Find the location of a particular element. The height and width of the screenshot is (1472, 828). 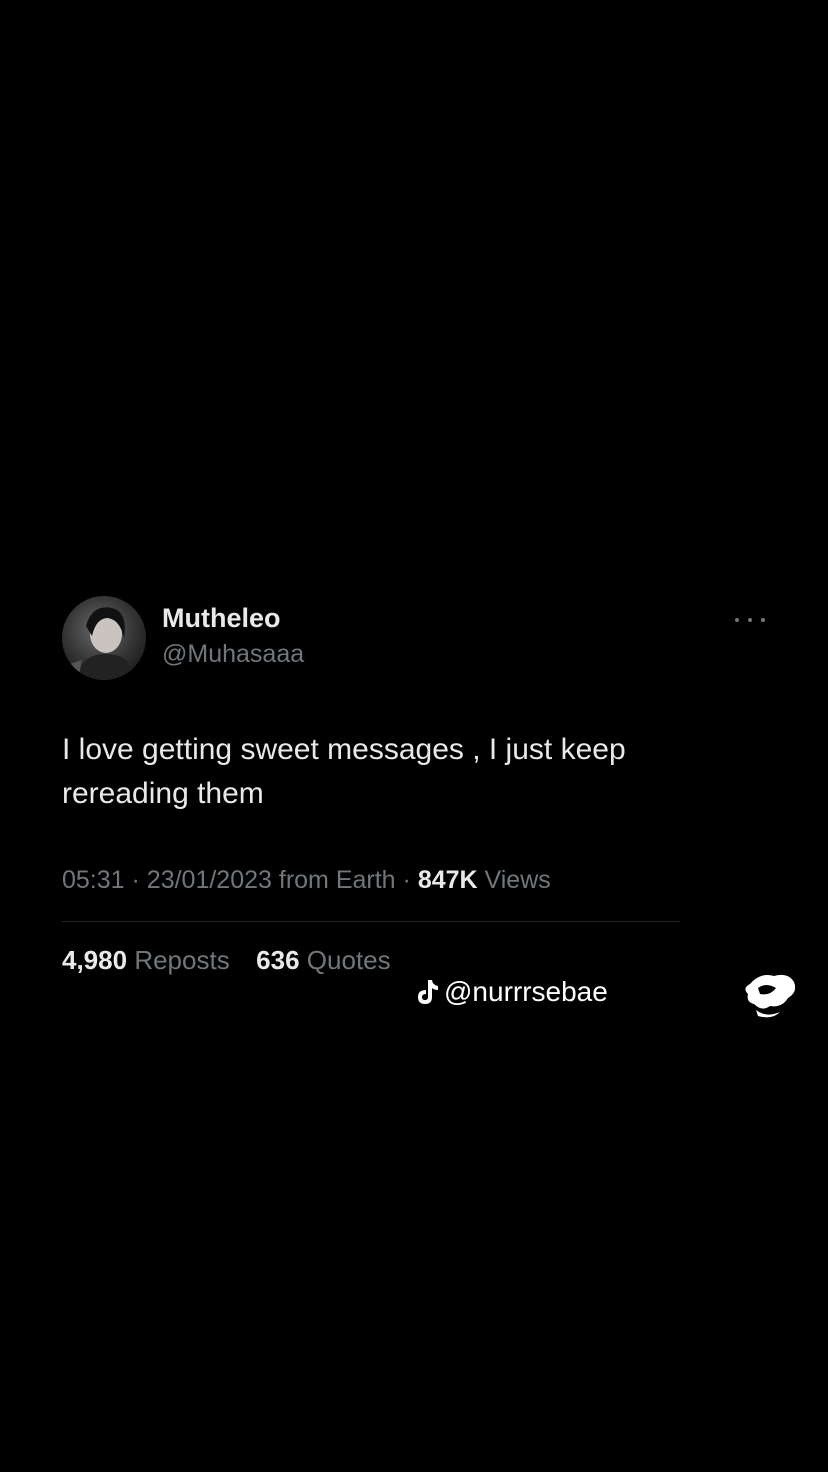

views-label: Views is located at coordinates (517, 880).